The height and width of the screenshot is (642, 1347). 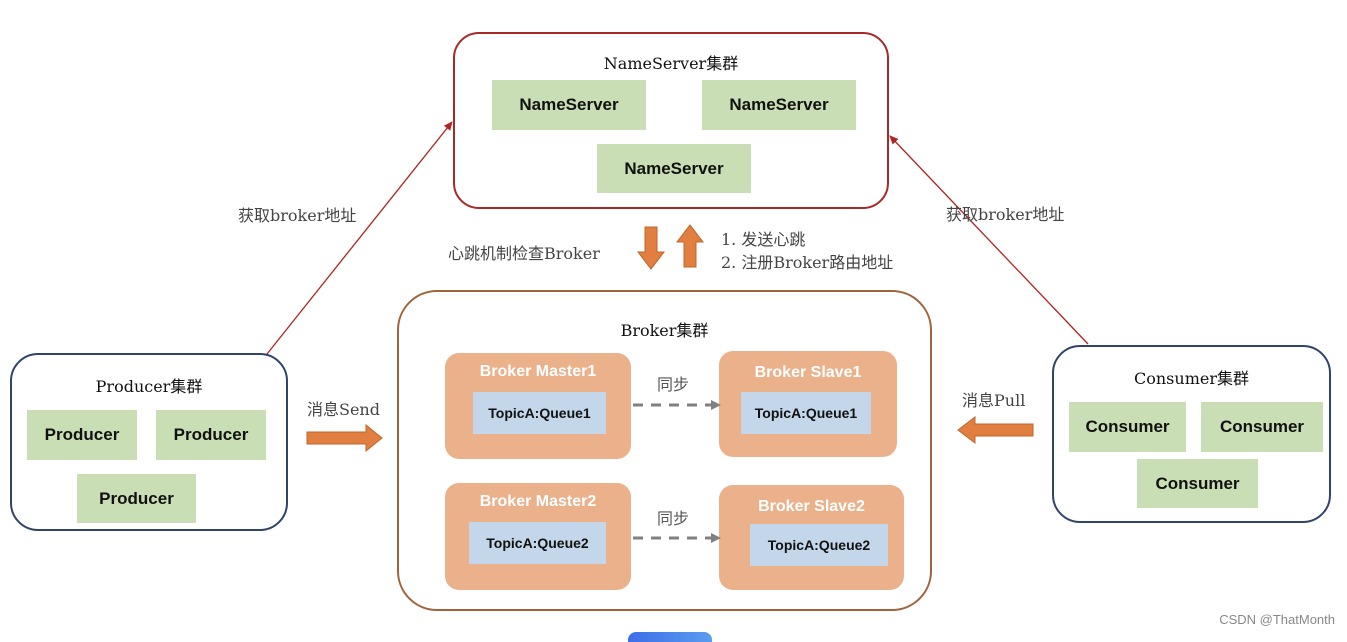 I want to click on nameserver-cluster-title: NameServer集群, so click(x=671, y=63).